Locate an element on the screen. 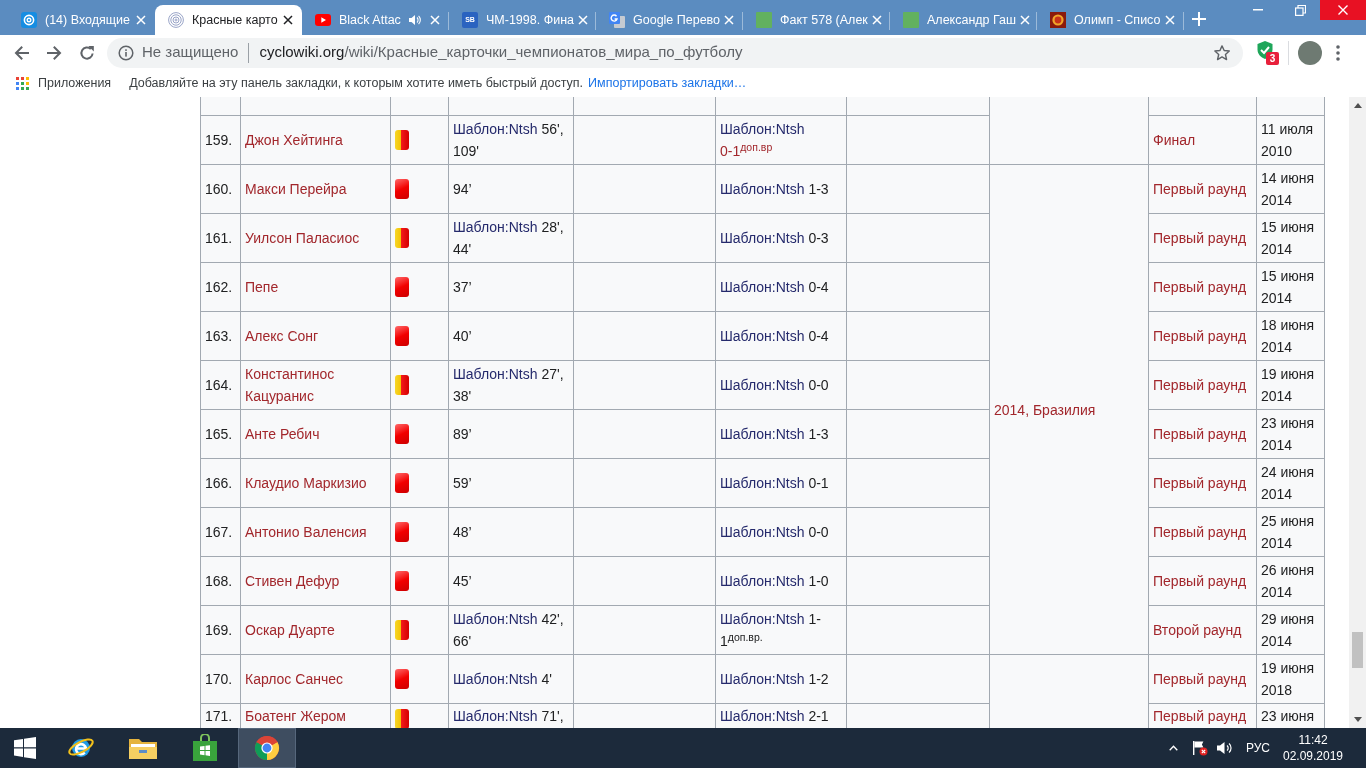 The width and height of the screenshot is (1366, 768). avatar-icon is located at coordinates (1310, 52).